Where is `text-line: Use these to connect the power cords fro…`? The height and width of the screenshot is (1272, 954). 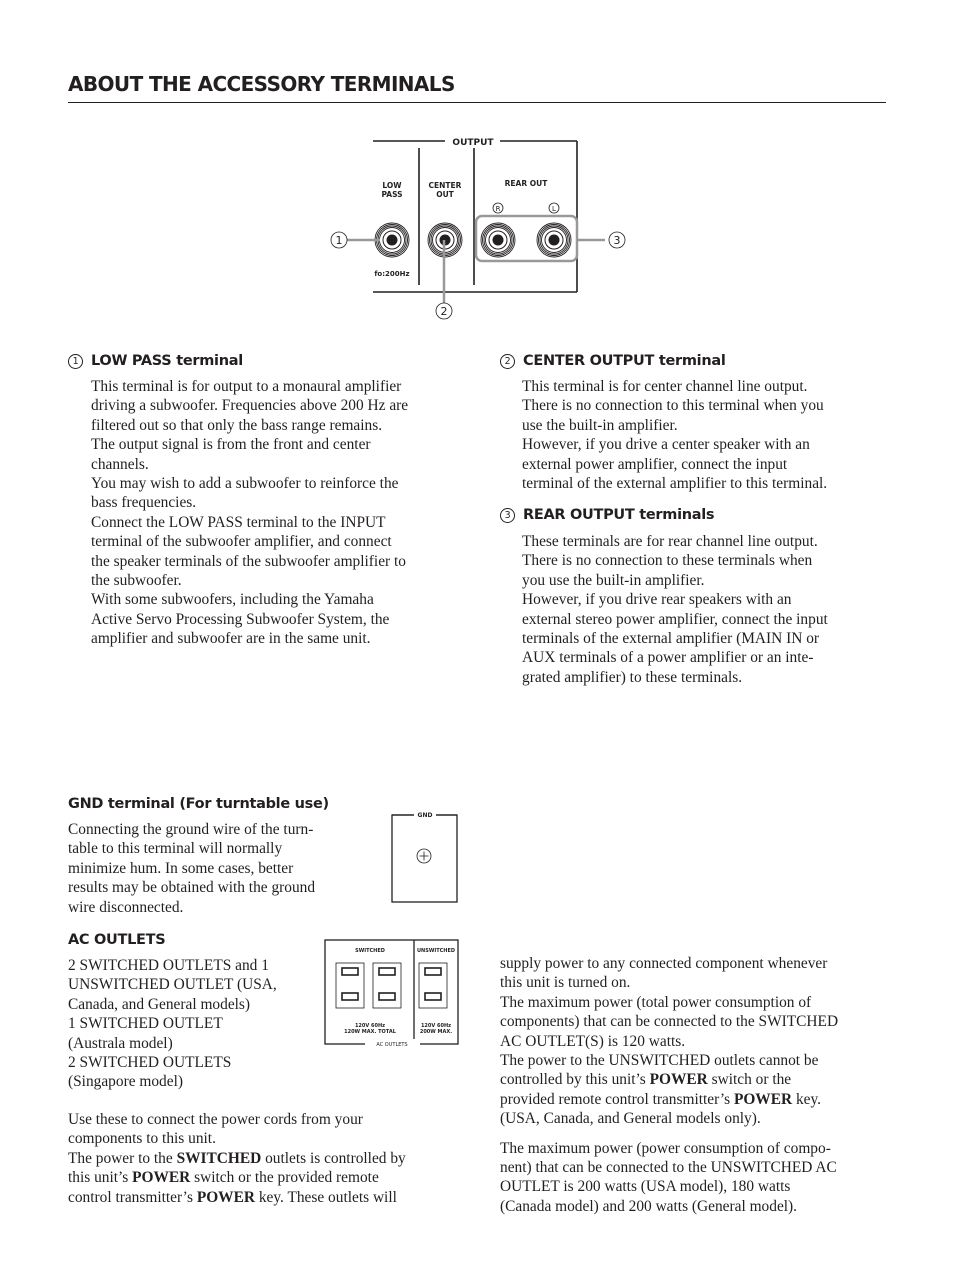
text-line: Use these to connect the power cords fro… is located at coordinates (215, 1119).